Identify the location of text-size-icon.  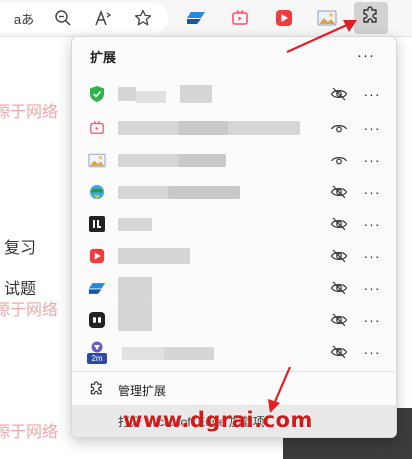
(104, 18).